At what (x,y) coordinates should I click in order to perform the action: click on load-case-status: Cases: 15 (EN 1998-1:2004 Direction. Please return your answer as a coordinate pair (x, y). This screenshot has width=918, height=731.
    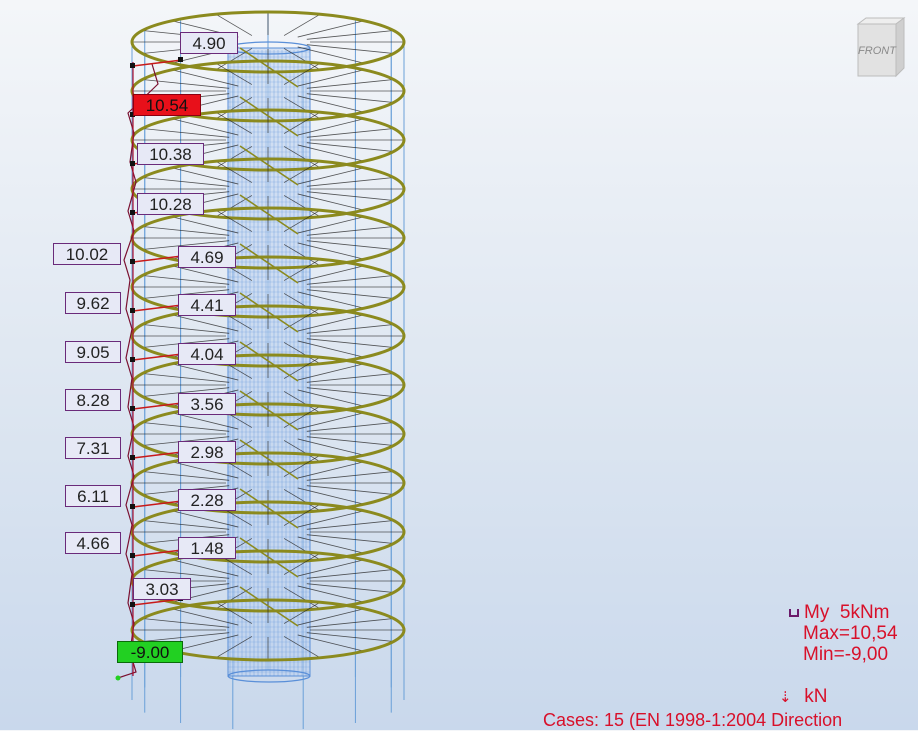
    Looking at the image, I should click on (693, 720).